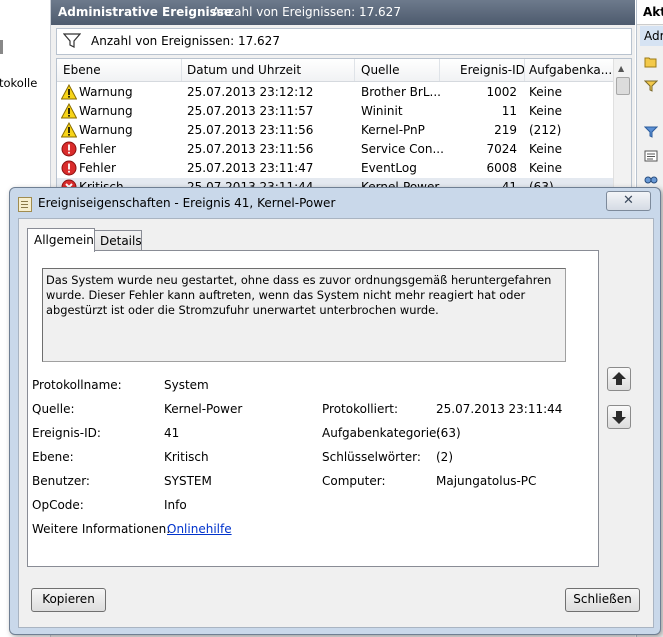  Describe the element at coordinates (118, 240) in the screenshot. I see `tab-details: Details` at that location.